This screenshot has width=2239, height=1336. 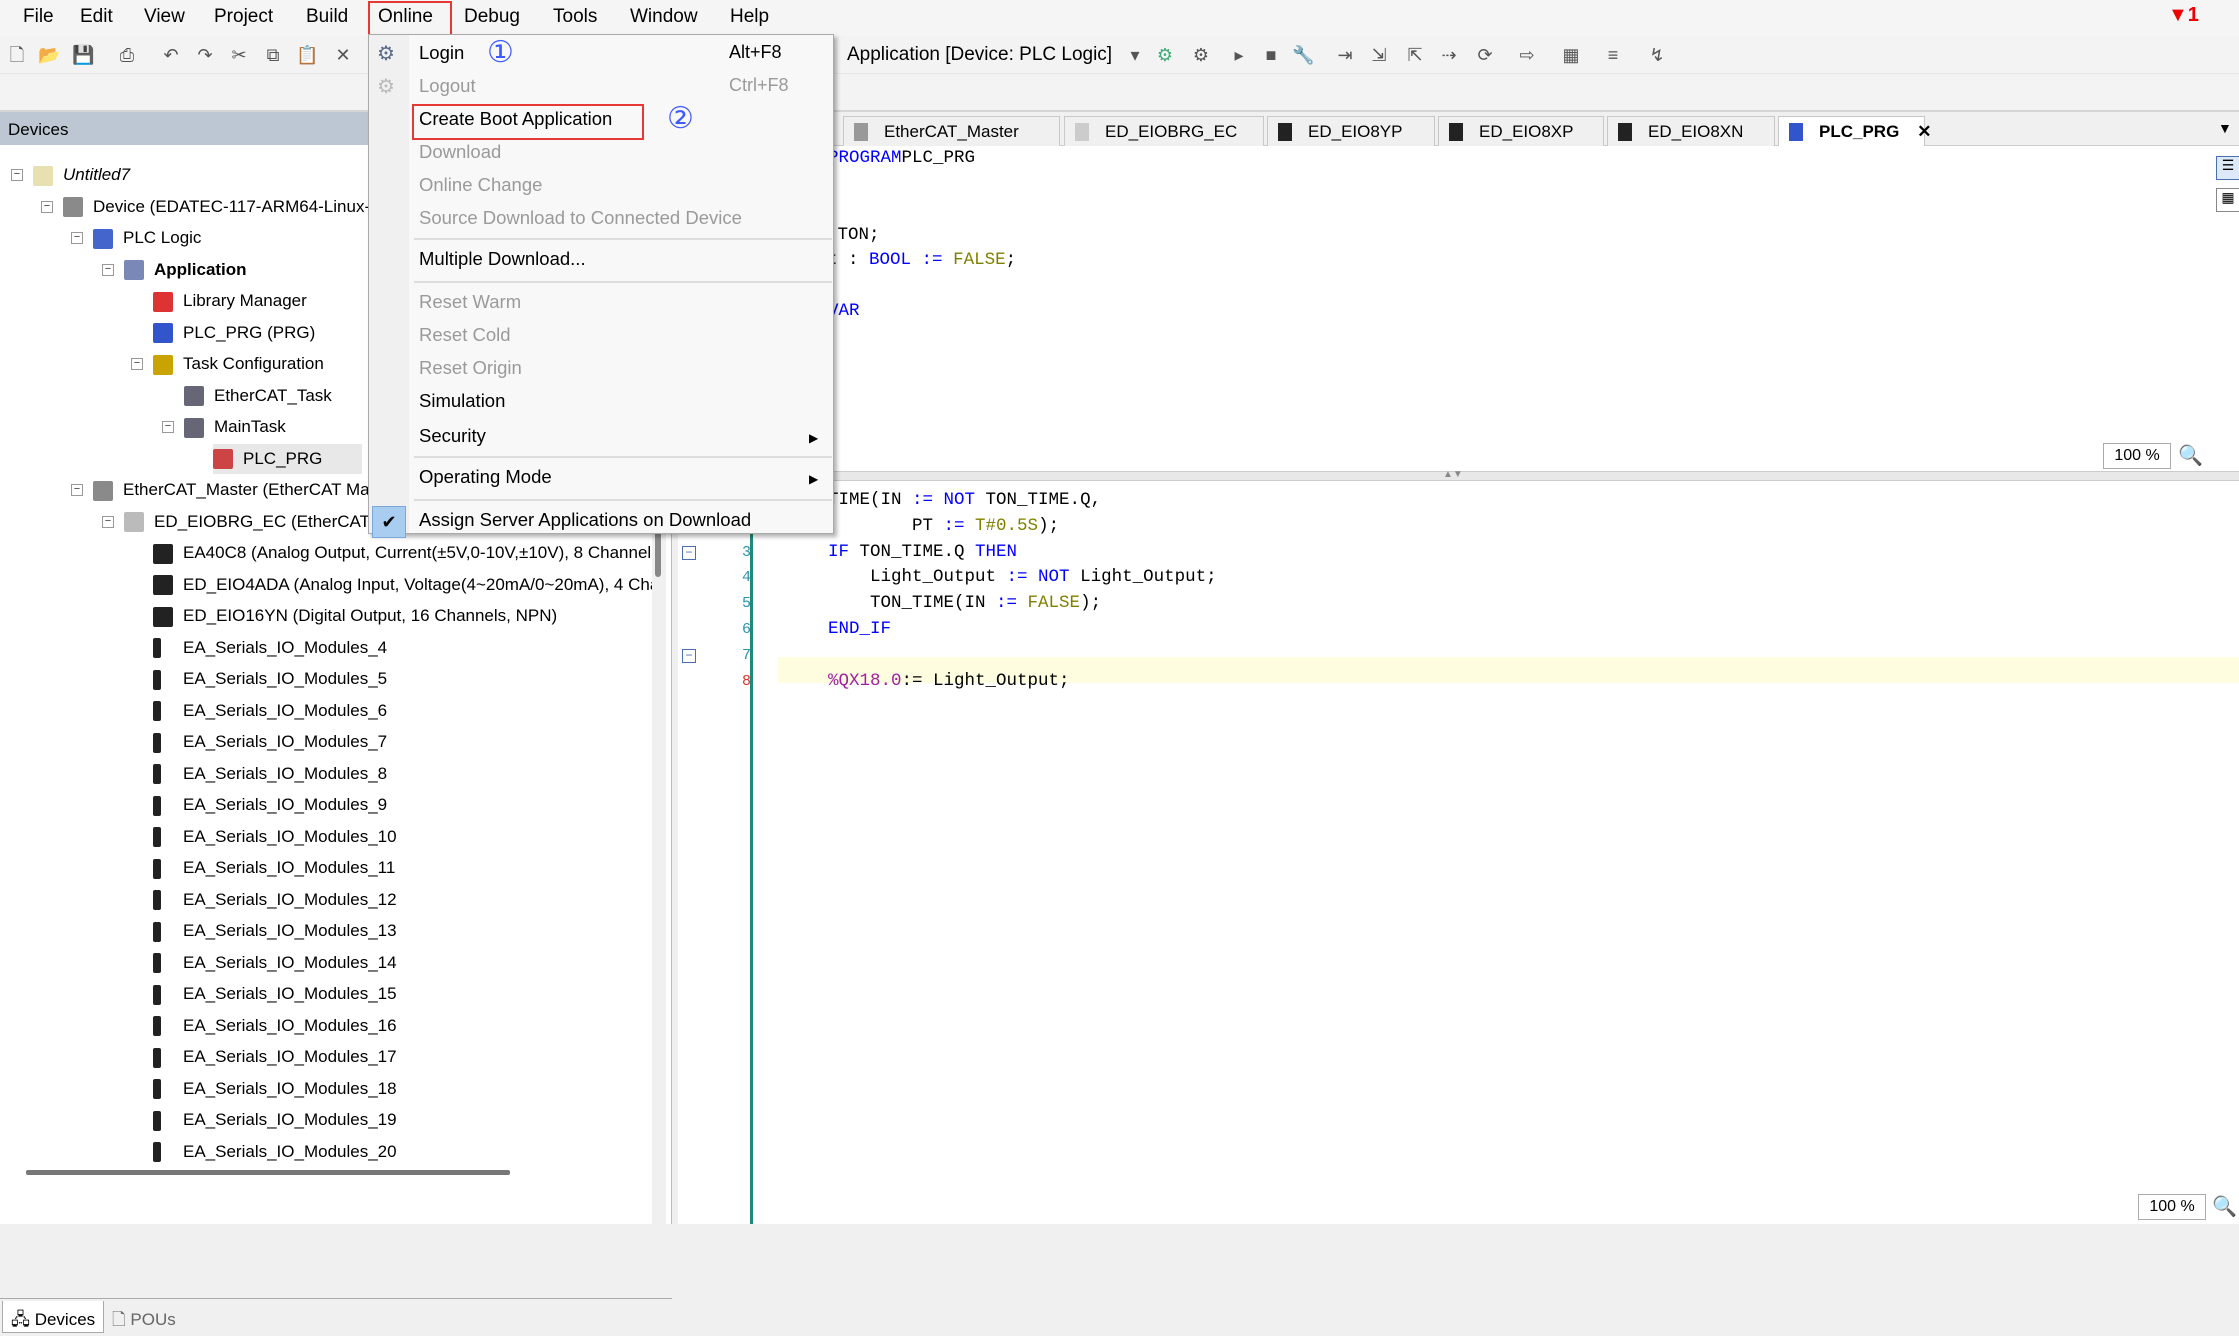 What do you see at coordinates (307, 55) in the screenshot?
I see `paste-icon: 📋` at bounding box center [307, 55].